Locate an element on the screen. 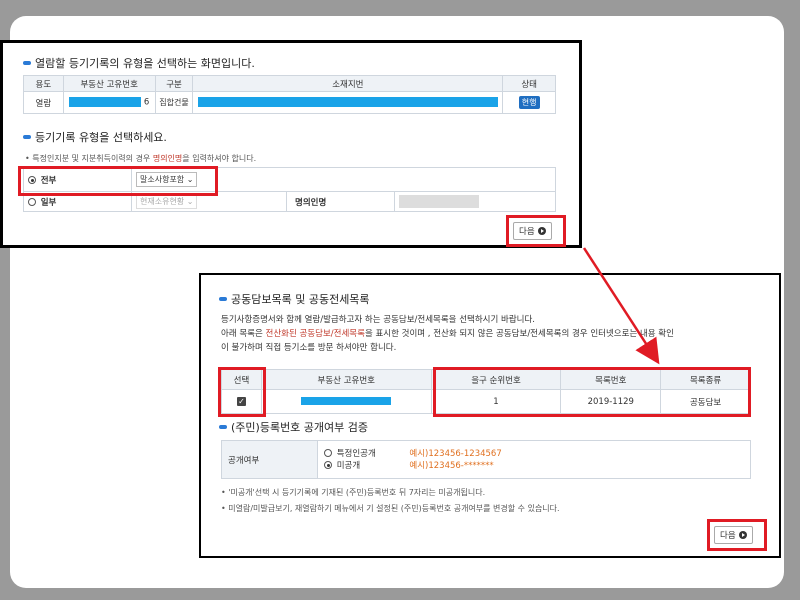  panel1-section2-title: 등기기록 유형을 선택하세요. is located at coordinates (95, 137).